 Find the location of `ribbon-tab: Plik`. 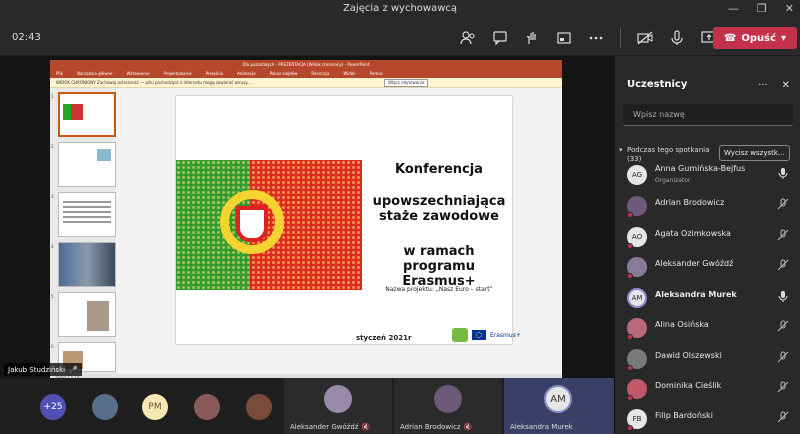

ribbon-tab: Plik is located at coordinates (59, 73).